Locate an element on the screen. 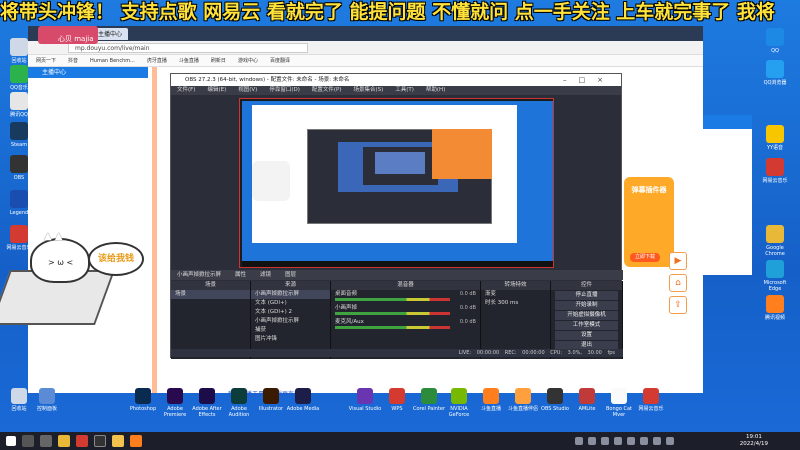 This screenshot has height=450, width=800. menu-view: 视图(V) is located at coordinates (247, 90).